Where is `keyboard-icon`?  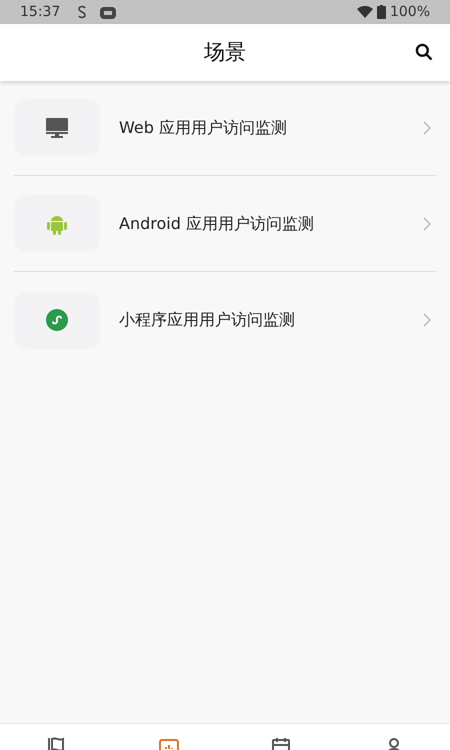 keyboard-icon is located at coordinates (108, 12).